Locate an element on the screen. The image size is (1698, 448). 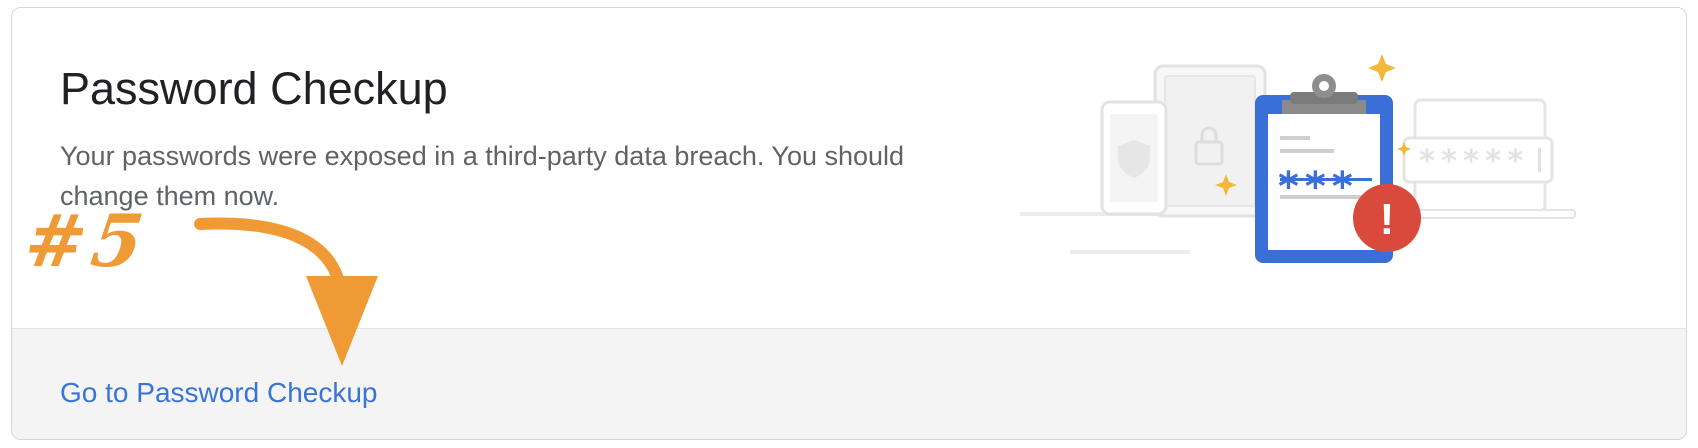
annotation-label: #5 is located at coordinates (87, 240).